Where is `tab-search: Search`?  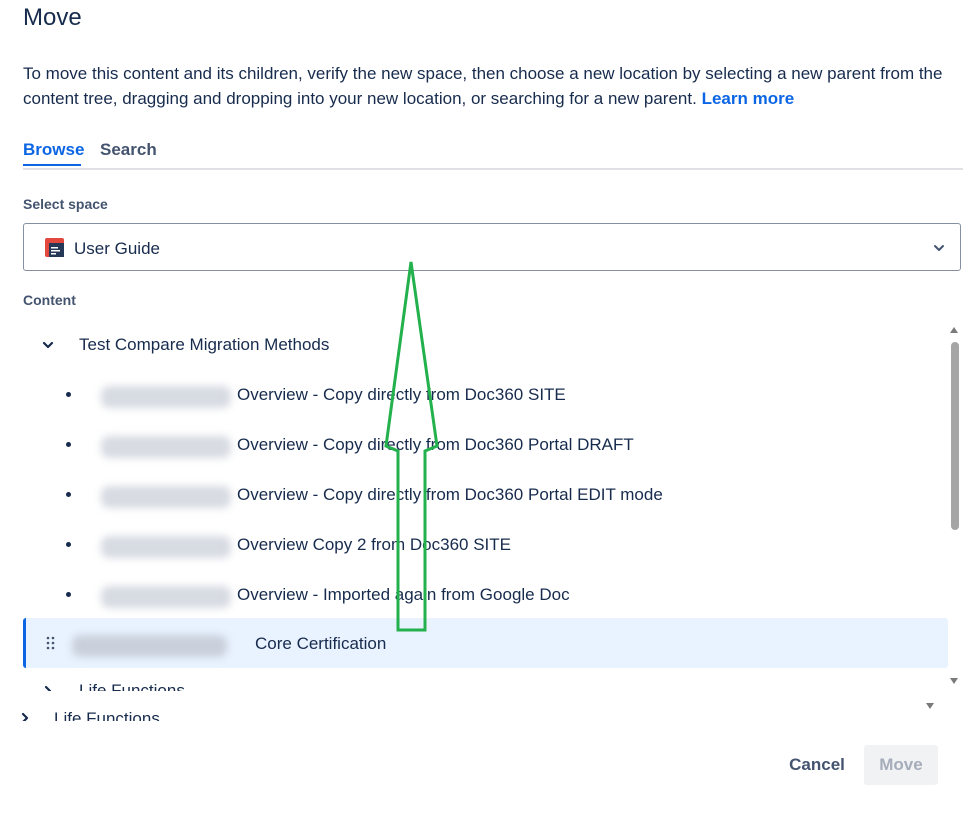 tab-search: Search is located at coordinates (128, 150).